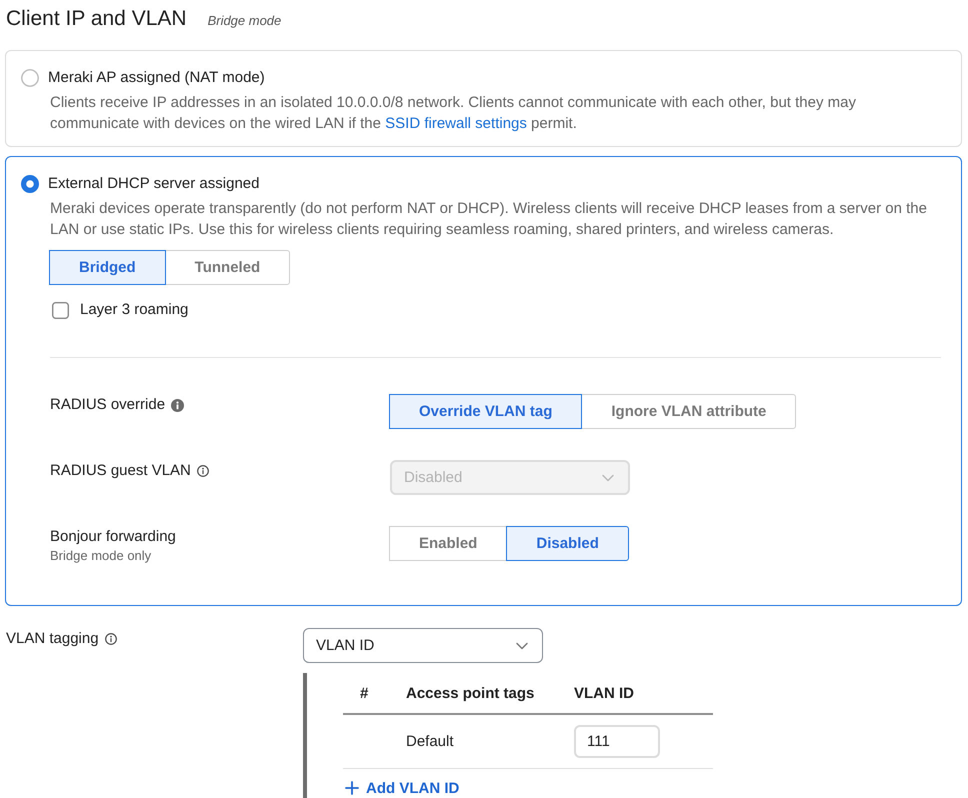  I want to click on section-subtitle: Bridge mode, so click(245, 20).